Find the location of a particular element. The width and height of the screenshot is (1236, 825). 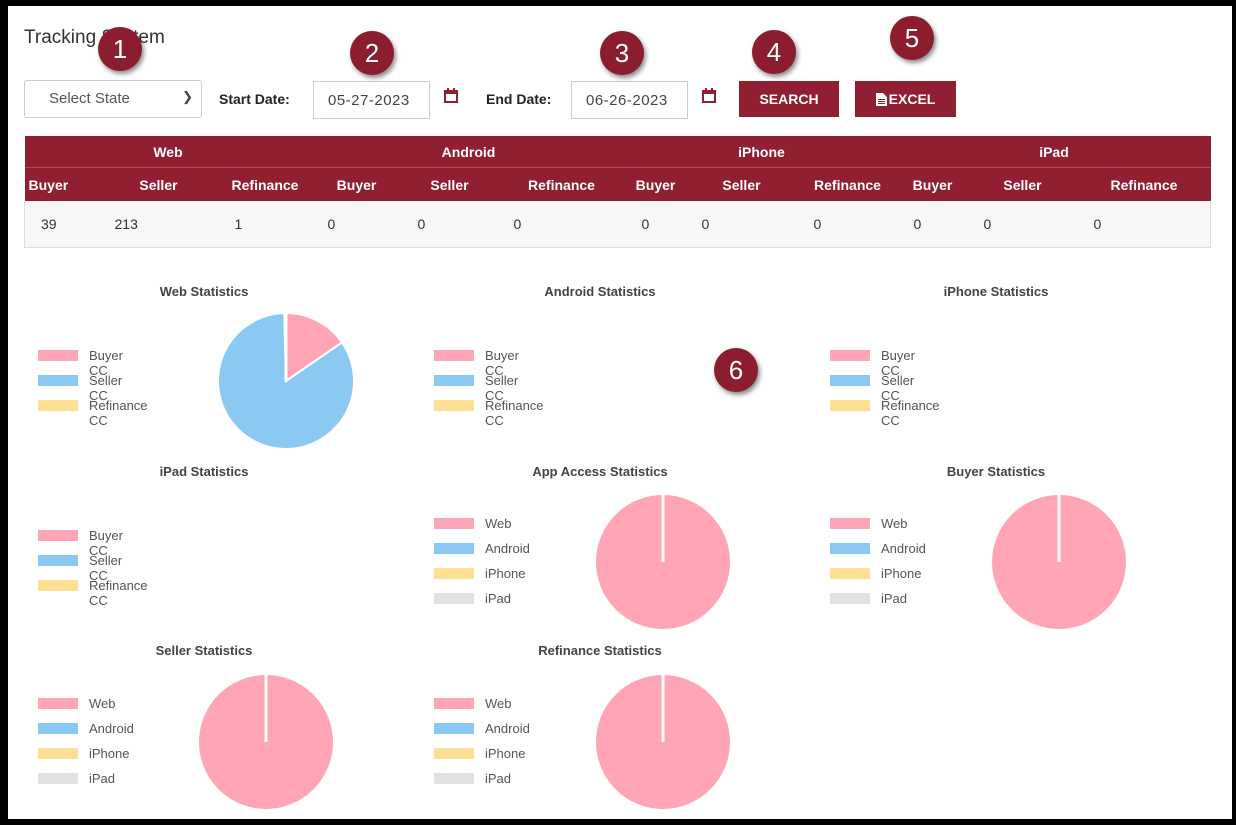

annotation-marker-3: 3 is located at coordinates (622, 53).